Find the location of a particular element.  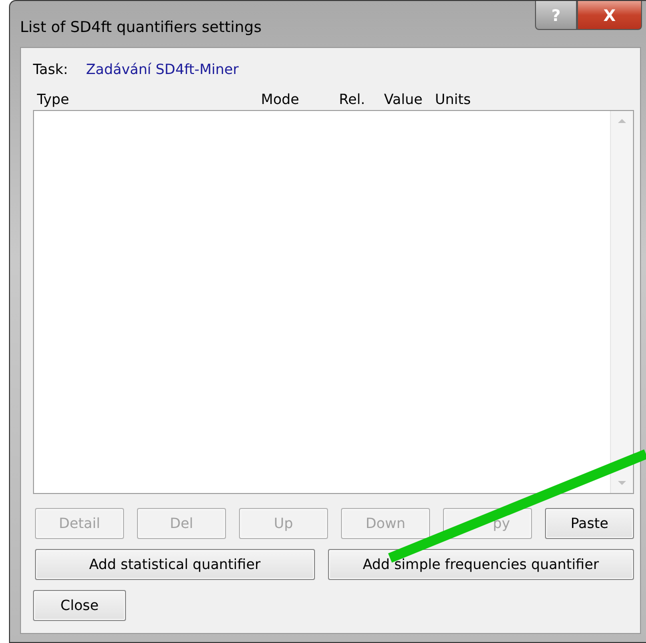

action-button: Paste is located at coordinates (589, 523).